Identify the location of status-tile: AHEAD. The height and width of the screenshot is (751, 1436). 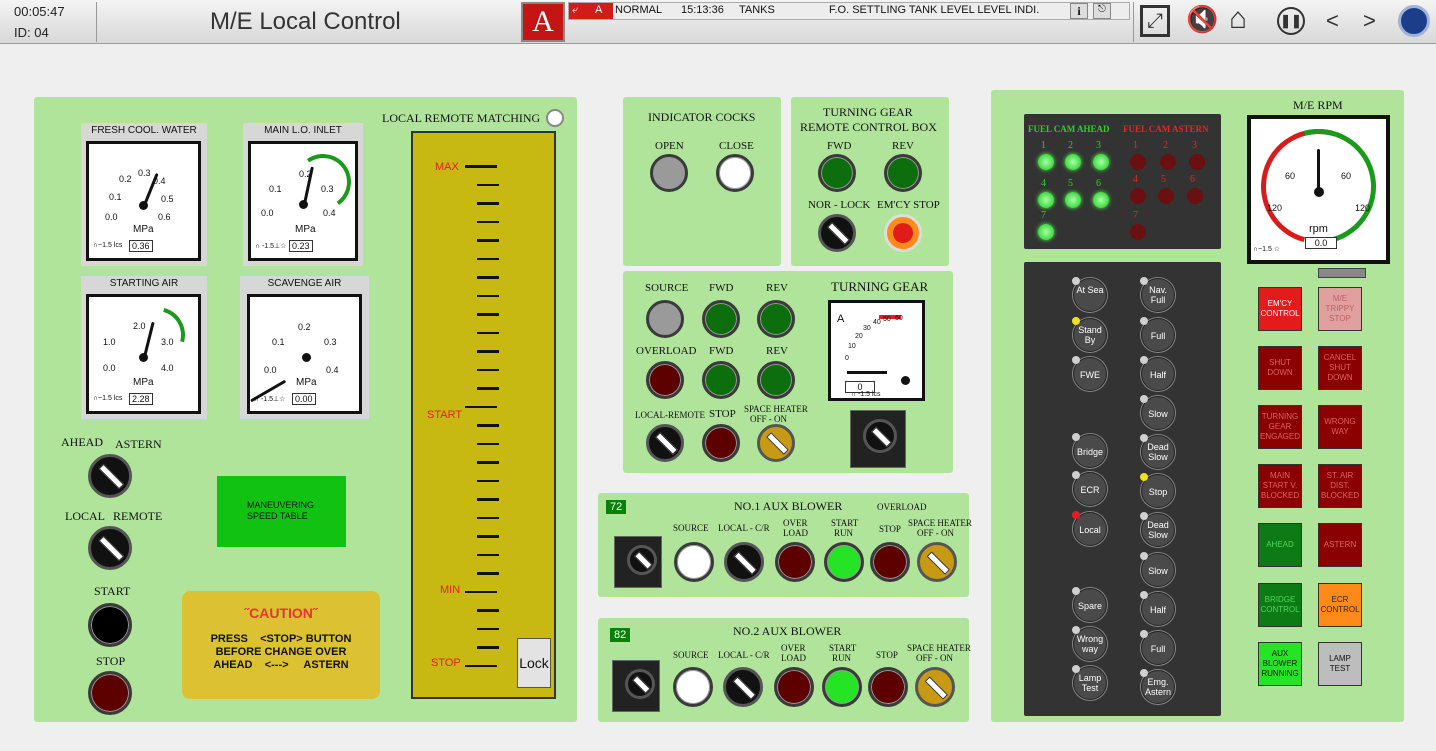
(1280, 545).